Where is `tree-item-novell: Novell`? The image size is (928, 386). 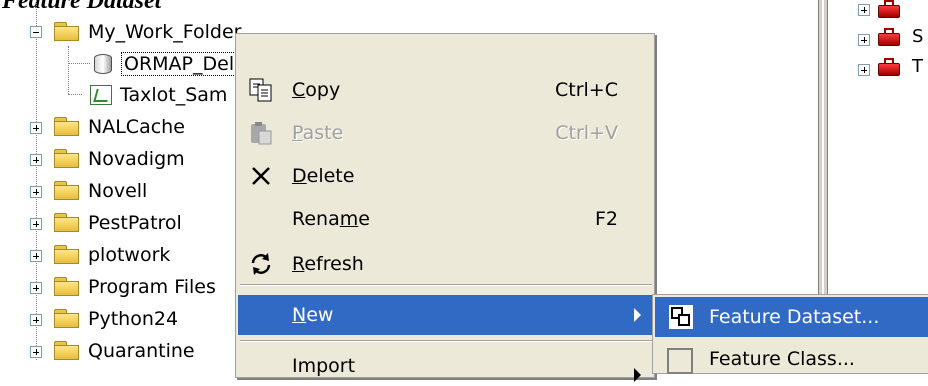
tree-item-novell: Novell is located at coordinates (100, 191).